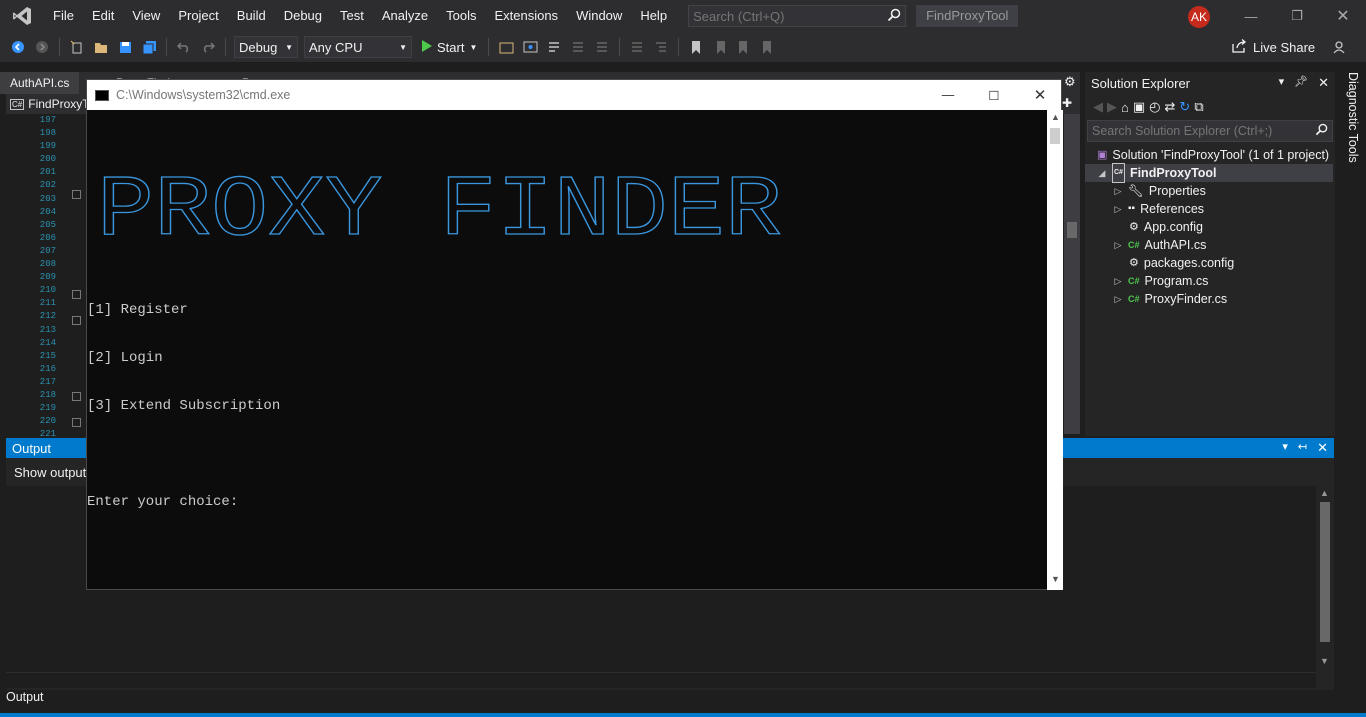 Image resolution: width=1366 pixels, height=717 pixels. I want to click on open-folder-icon, so click(101, 47).